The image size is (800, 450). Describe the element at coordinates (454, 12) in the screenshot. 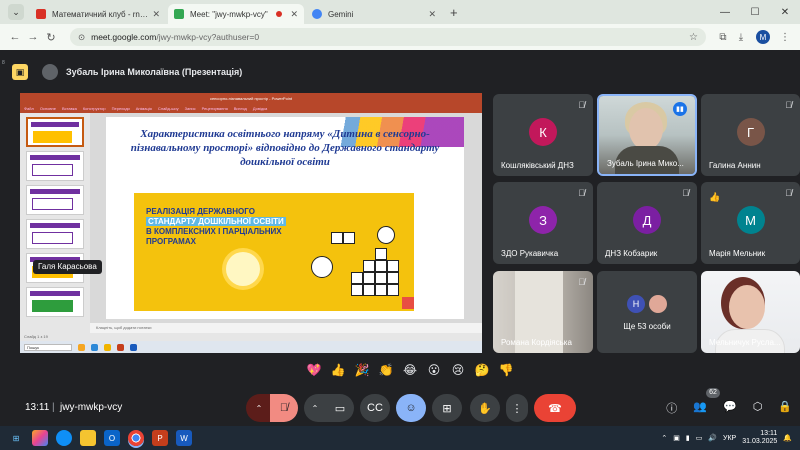

I see `new-tab-button: +` at that location.